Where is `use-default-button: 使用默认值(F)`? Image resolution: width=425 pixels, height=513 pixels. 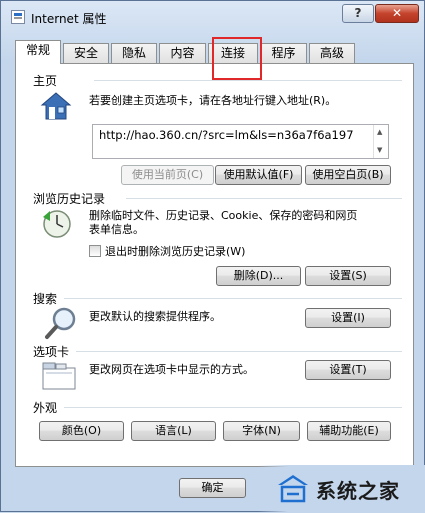
use-default-button: 使用默认值(F) is located at coordinates (258, 175).